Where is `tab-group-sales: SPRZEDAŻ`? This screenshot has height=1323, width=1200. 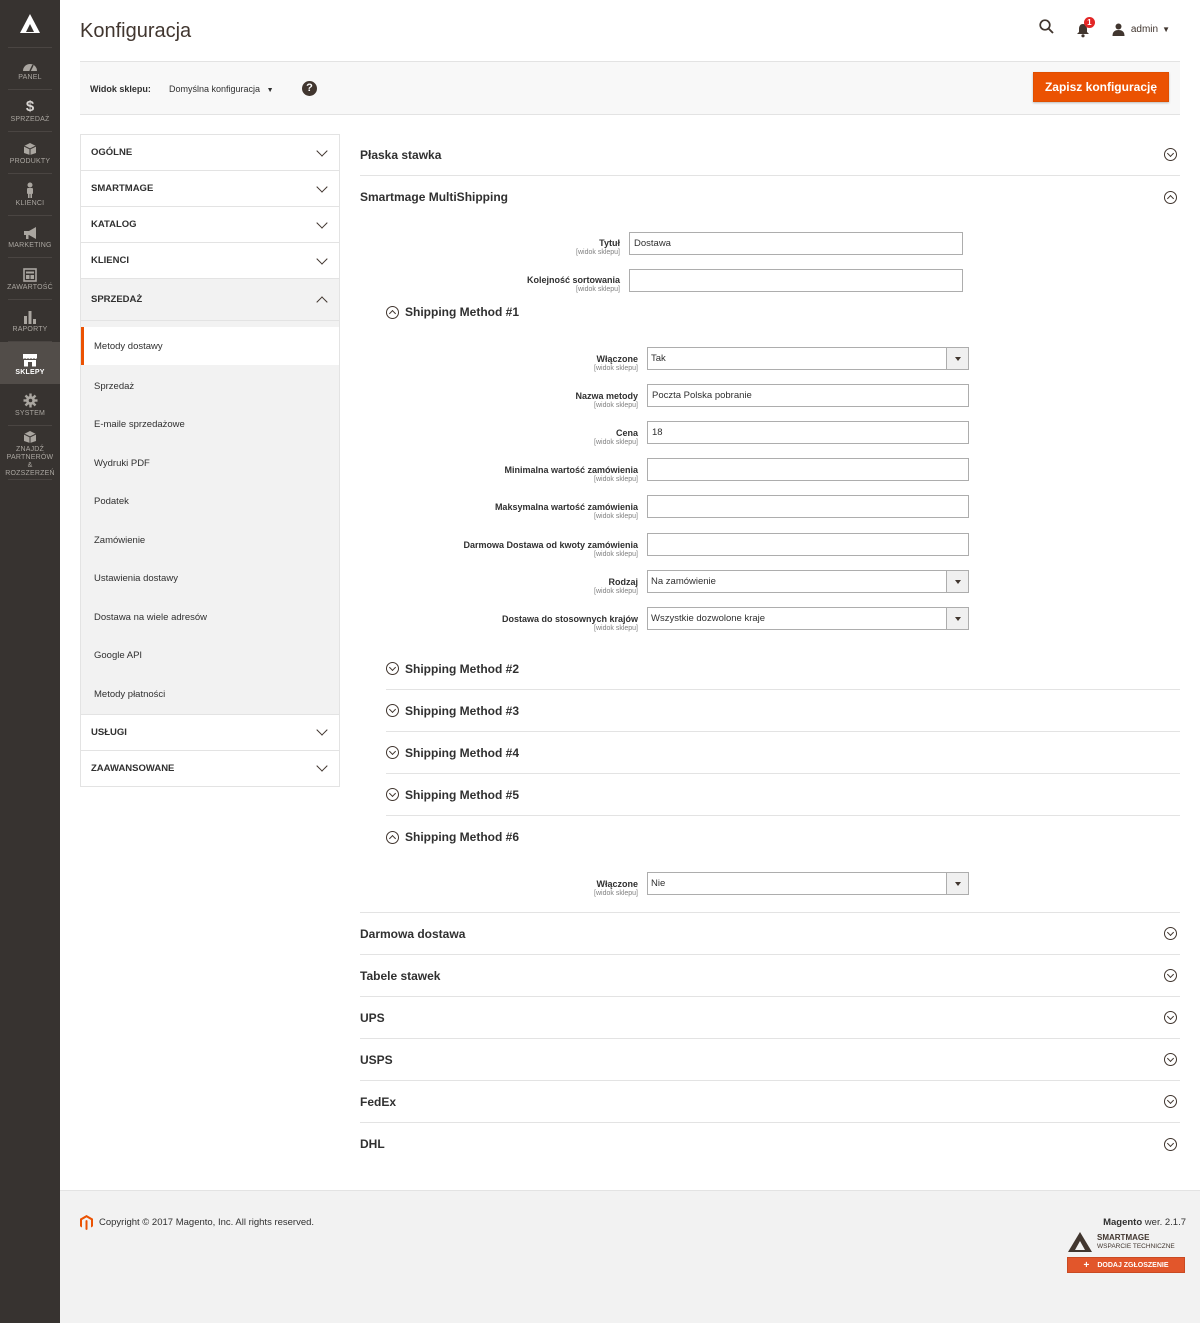 tab-group-sales: SPRZEDAŻ is located at coordinates (210, 300).